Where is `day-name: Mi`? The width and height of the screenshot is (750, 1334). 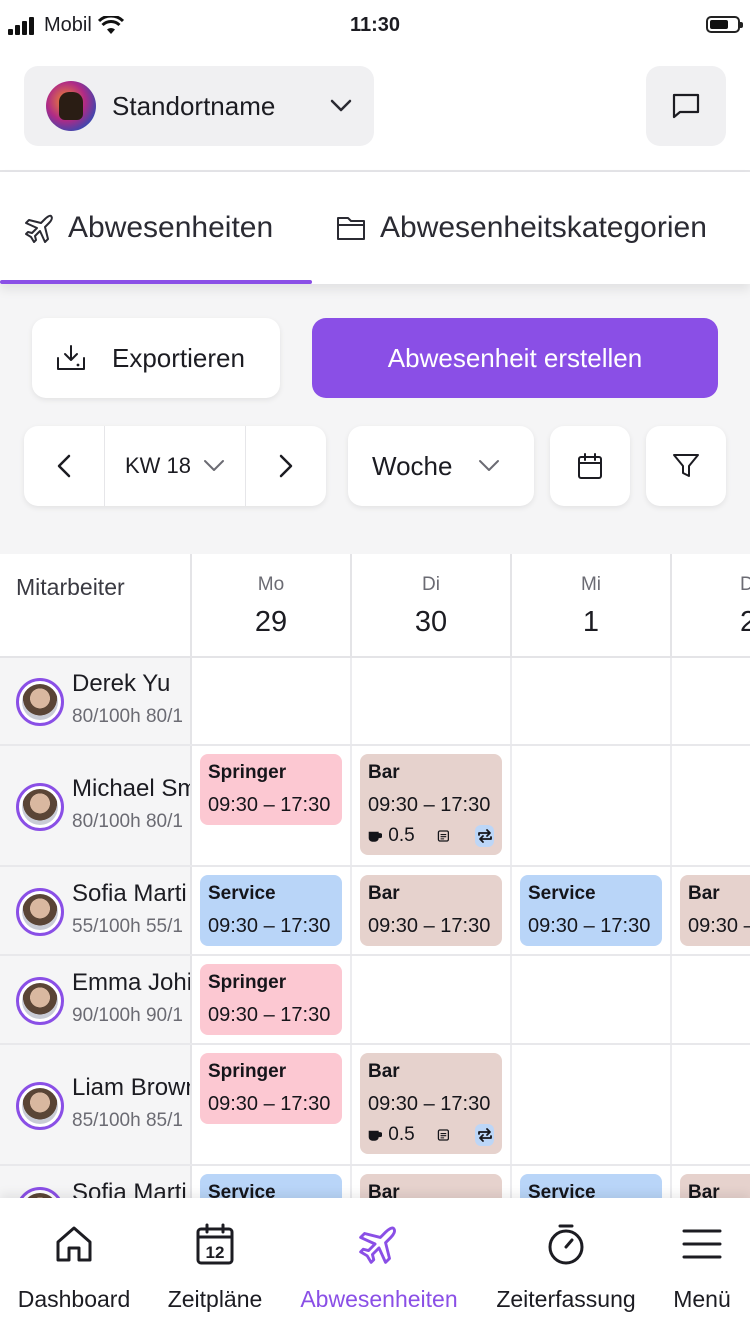 day-name: Mi is located at coordinates (591, 584).